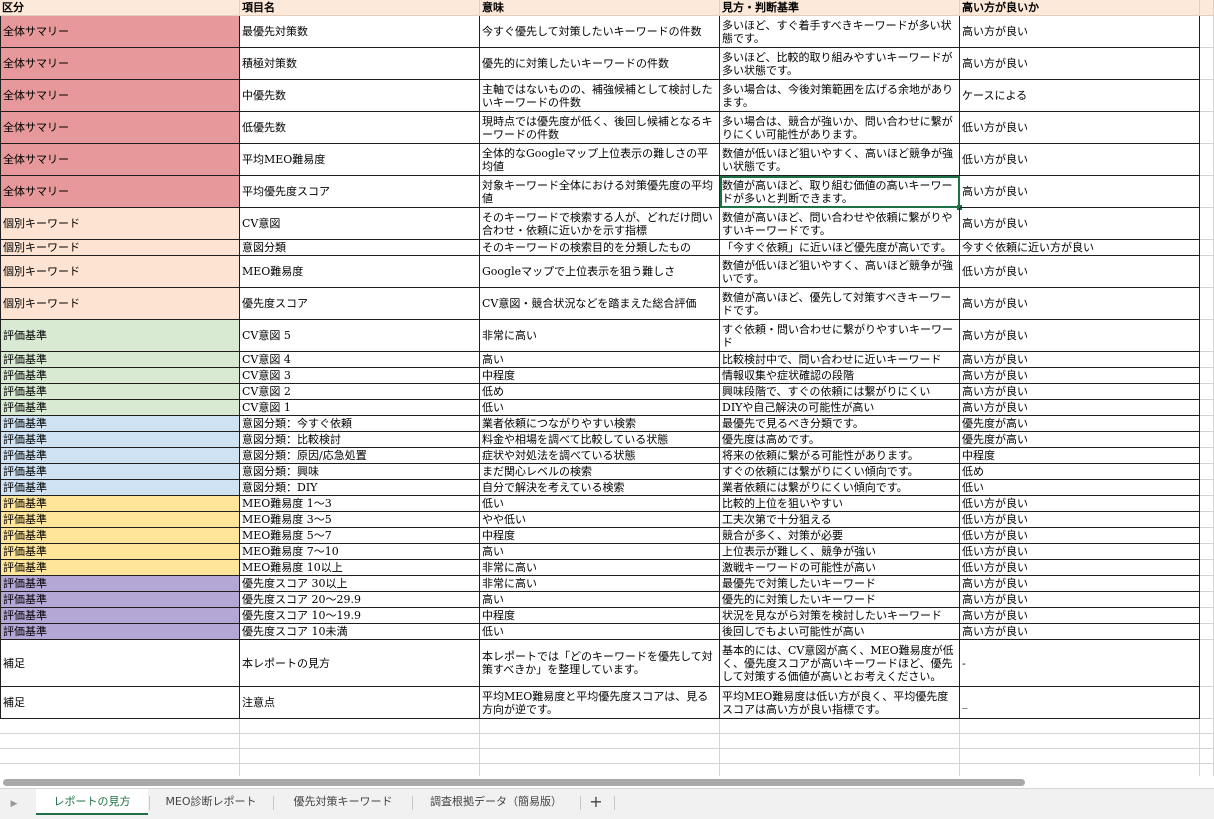 The height and width of the screenshot is (819, 1214). I want to click on cell-meaning: Googleマップで上位表示を狙う難しさ, so click(600, 272).